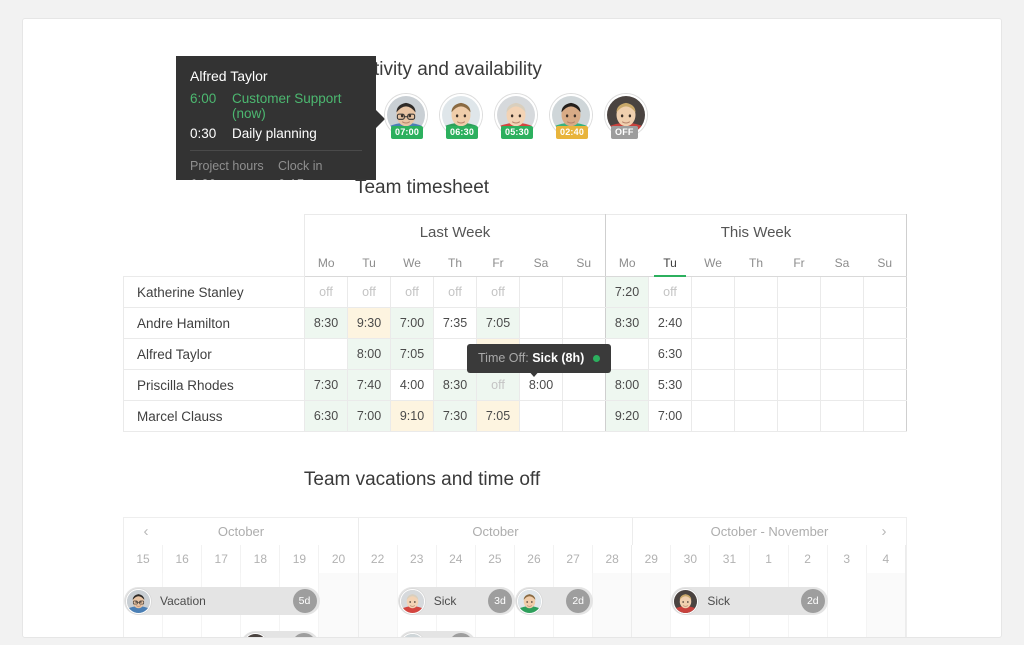  I want to click on avatar-katherine-stanley: 05:30, so click(516, 116).